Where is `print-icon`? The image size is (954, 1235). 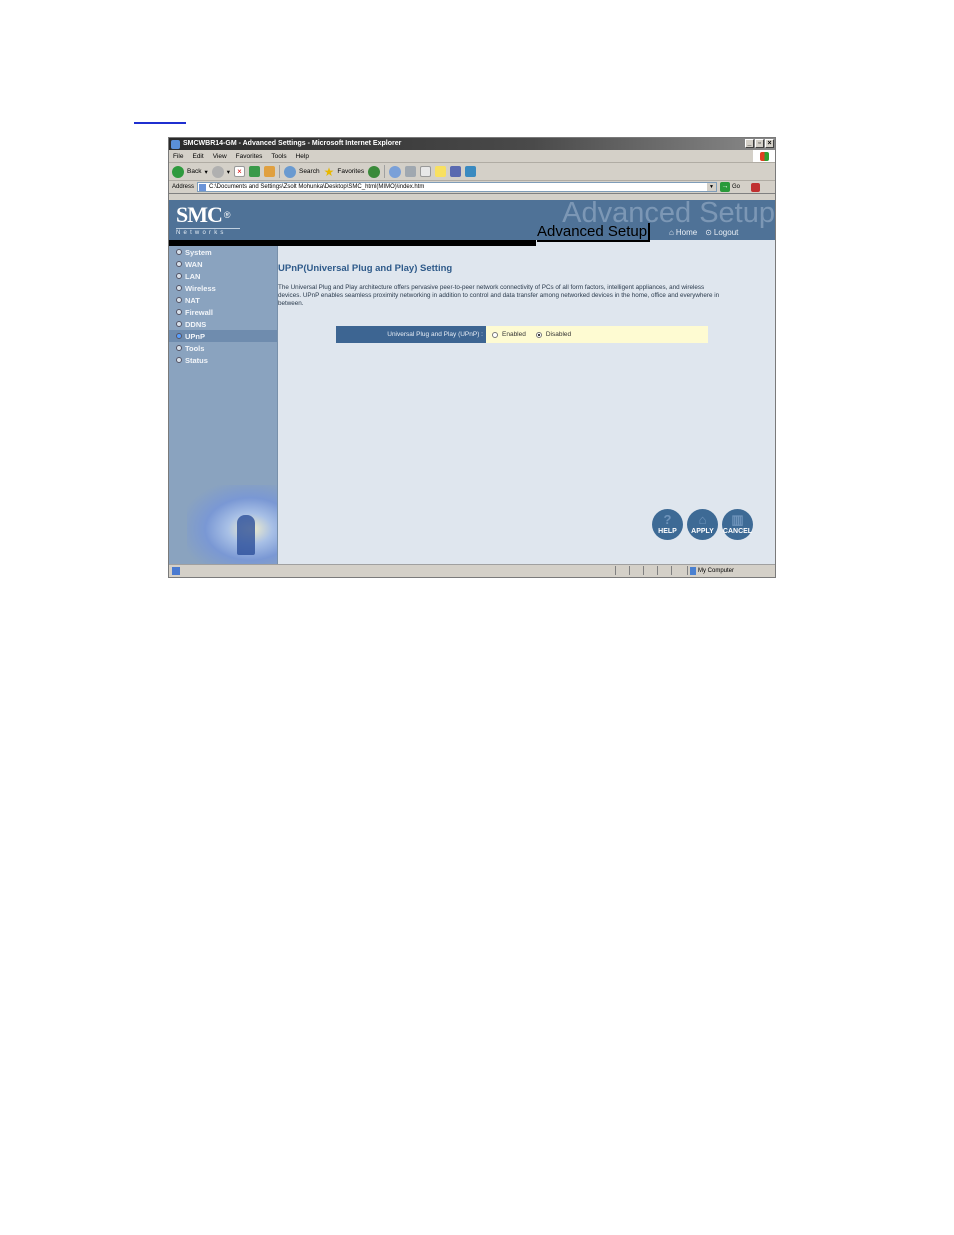
print-icon is located at coordinates (411, 171).